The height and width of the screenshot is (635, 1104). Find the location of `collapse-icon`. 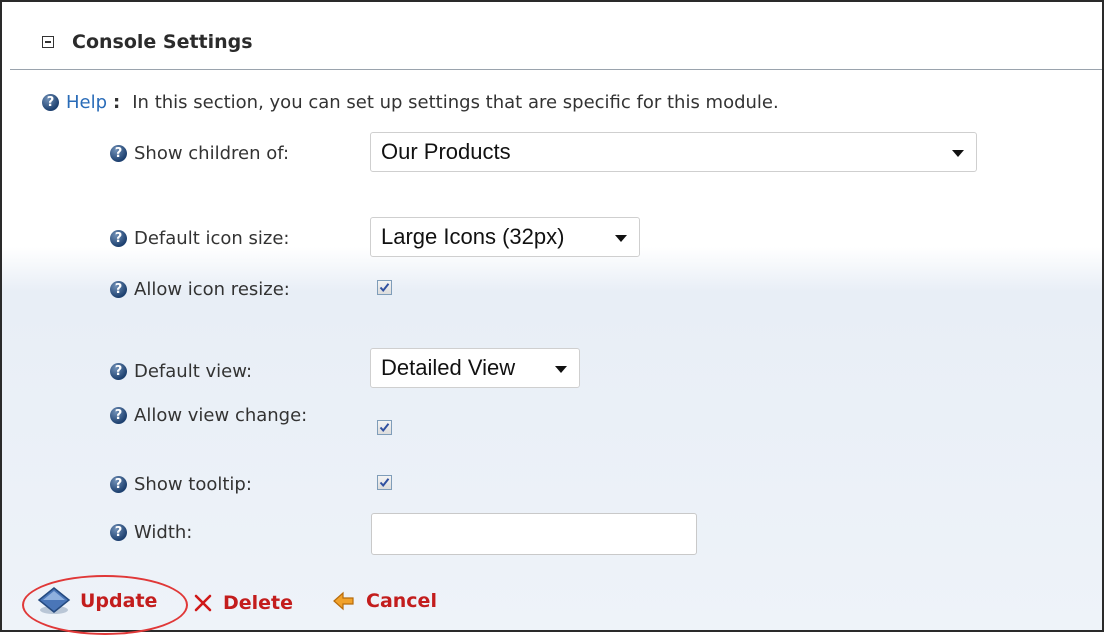

collapse-icon is located at coordinates (48, 42).